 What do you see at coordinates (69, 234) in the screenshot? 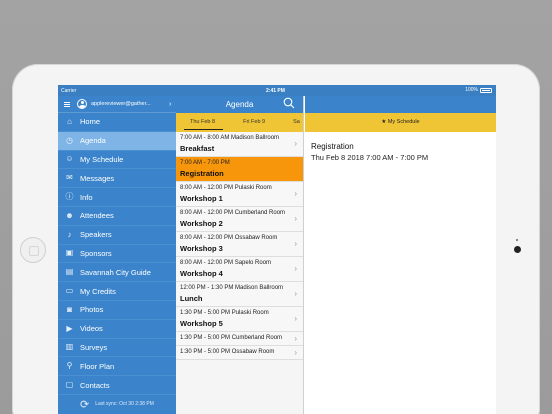
I see `microphone-icon: ♪` at bounding box center [69, 234].